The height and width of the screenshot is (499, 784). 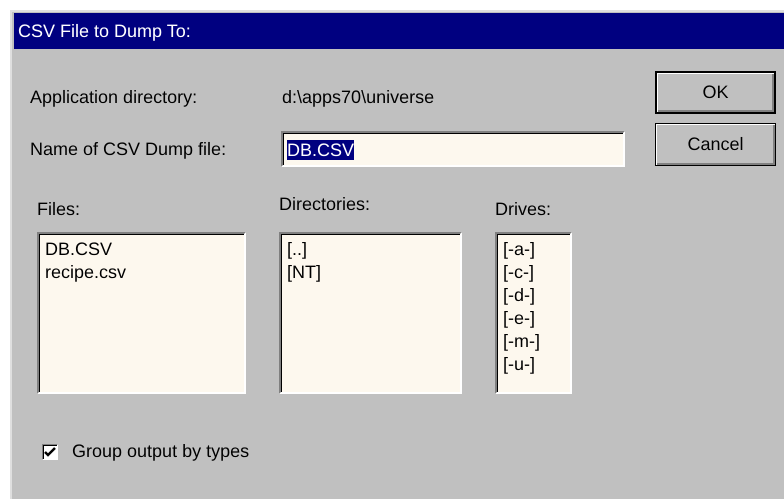 I want to click on list-item: [-u-], so click(x=519, y=364).